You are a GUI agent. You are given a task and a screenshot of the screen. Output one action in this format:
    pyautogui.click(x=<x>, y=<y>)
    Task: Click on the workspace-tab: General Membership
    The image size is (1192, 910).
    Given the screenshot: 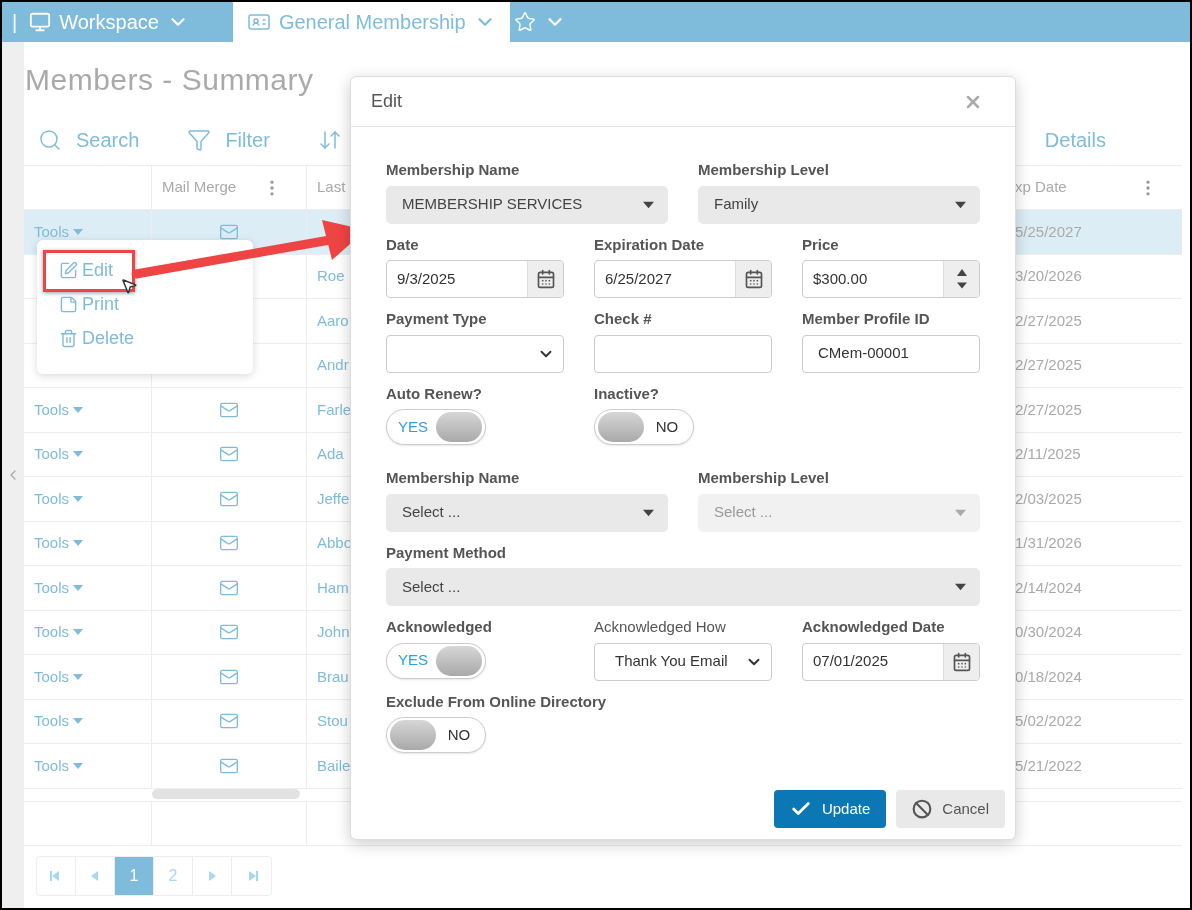 What is the action you would take?
    pyautogui.click(x=371, y=22)
    